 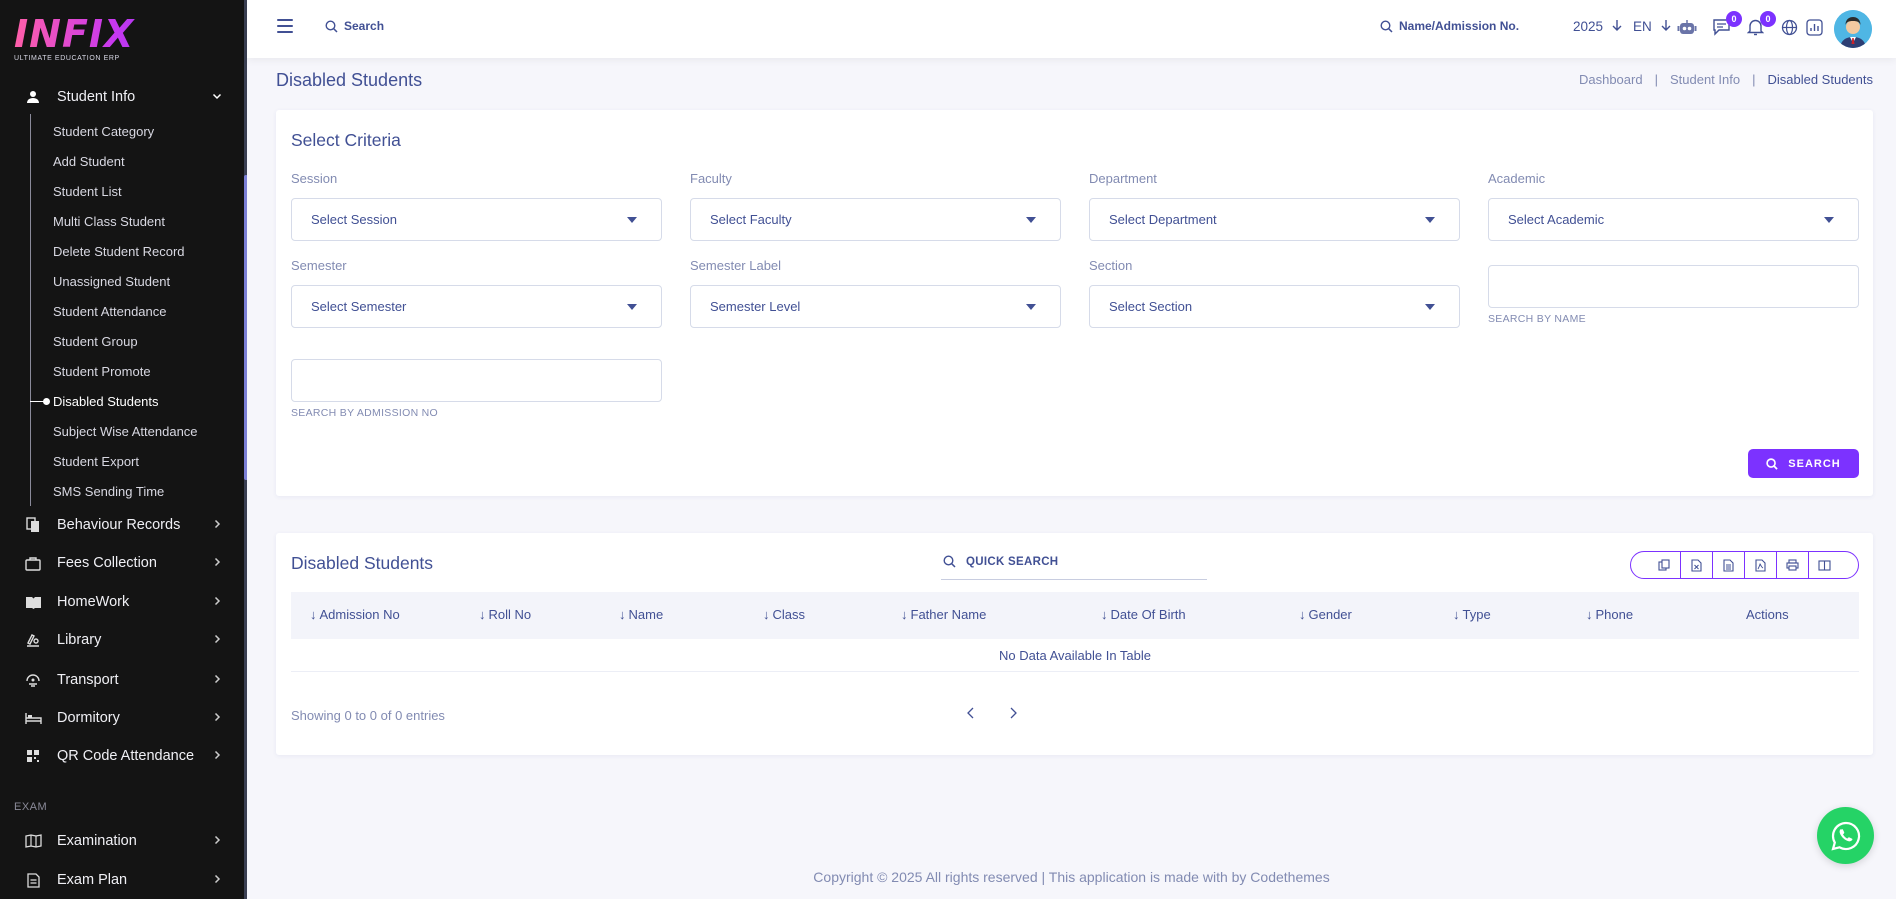 What do you see at coordinates (122, 602) in the screenshot?
I see `sidebar-item-homework: HomeWork` at bounding box center [122, 602].